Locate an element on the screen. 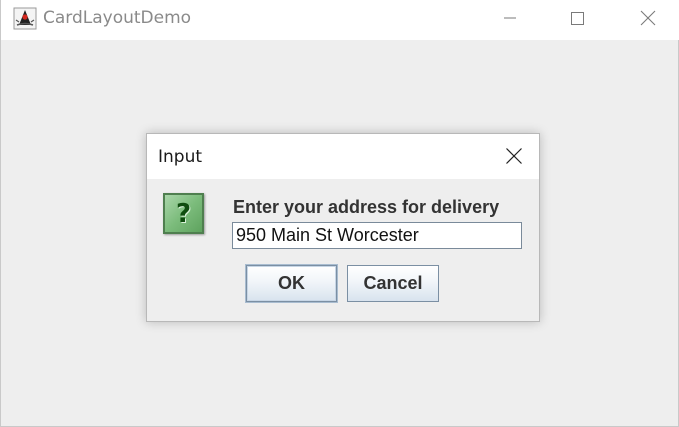 The width and height of the screenshot is (679, 427). window-close-button is located at coordinates (648, 18).